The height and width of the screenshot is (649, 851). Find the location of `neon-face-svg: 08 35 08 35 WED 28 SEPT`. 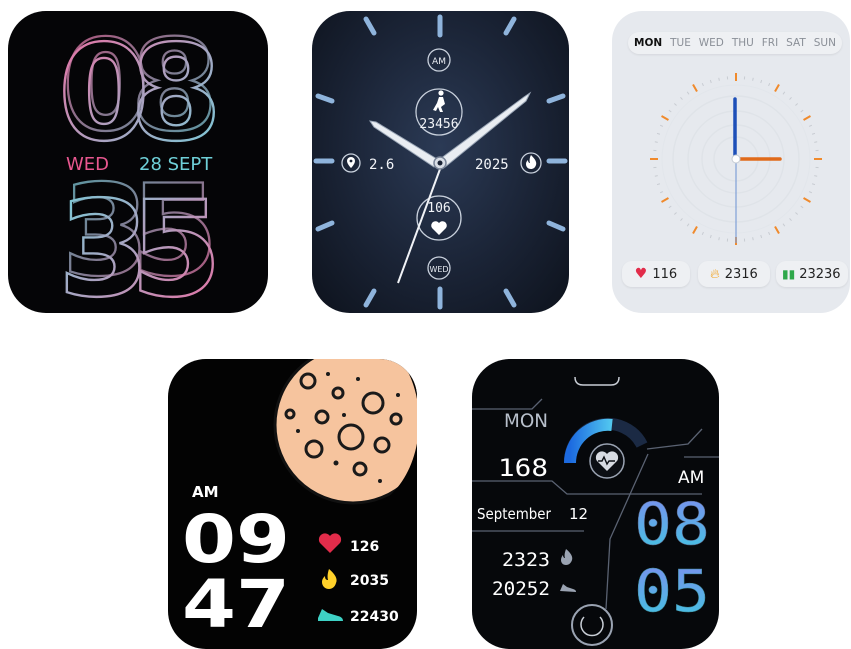

neon-face-svg: 08 35 08 35 WED 28 SEPT is located at coordinates (140, 162).